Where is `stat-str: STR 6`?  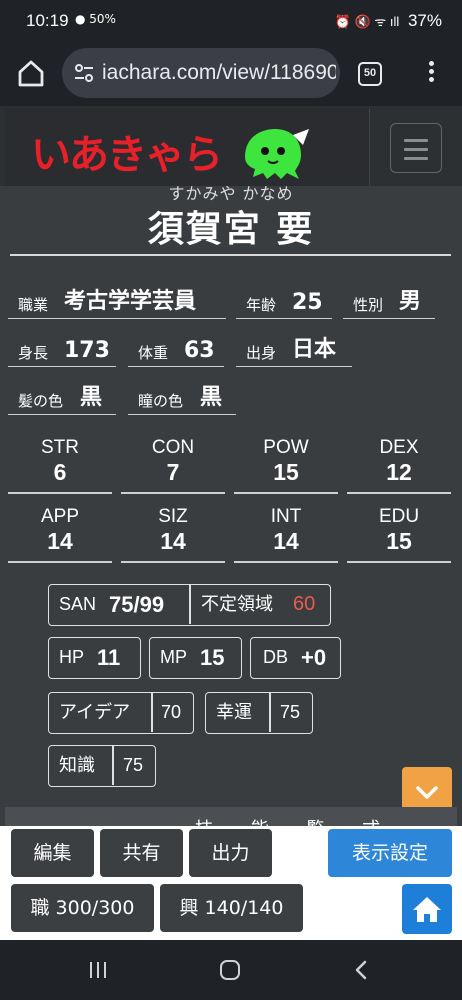
stat-str: STR 6 is located at coordinates (60, 463).